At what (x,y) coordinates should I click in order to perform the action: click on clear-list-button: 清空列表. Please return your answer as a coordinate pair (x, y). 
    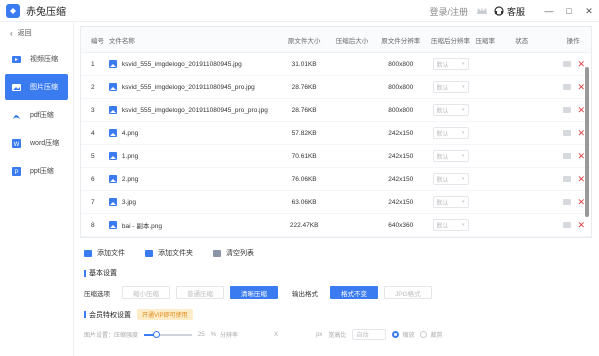
    Looking at the image, I should click on (233, 253).